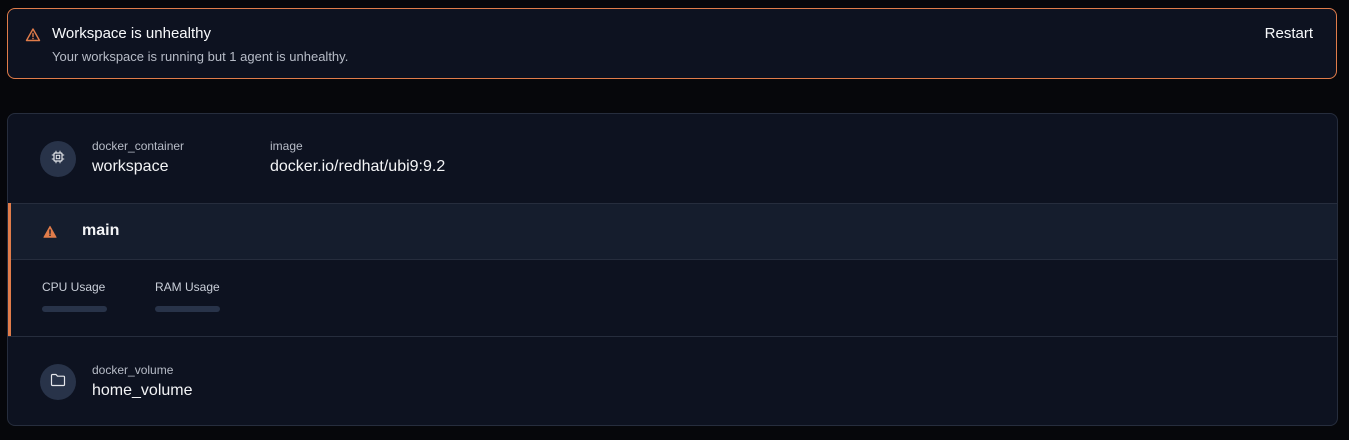  What do you see at coordinates (131, 33) in the screenshot?
I see `alert-title: Workspace is unhealthy` at bounding box center [131, 33].